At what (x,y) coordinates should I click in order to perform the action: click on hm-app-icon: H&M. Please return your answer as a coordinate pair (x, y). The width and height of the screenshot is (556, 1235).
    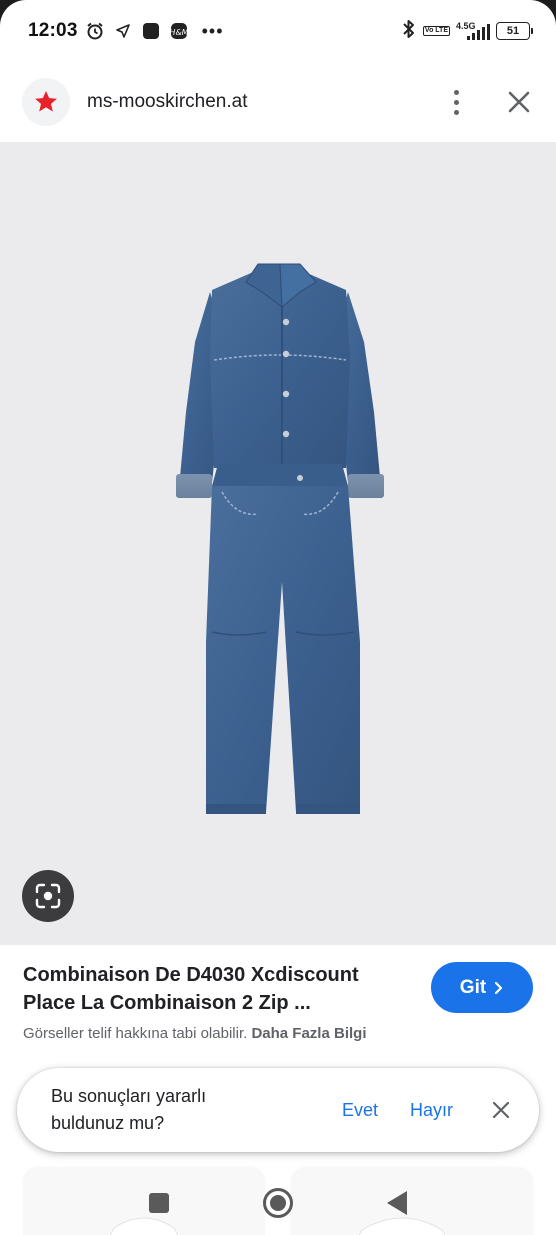
    Looking at the image, I should click on (179, 31).